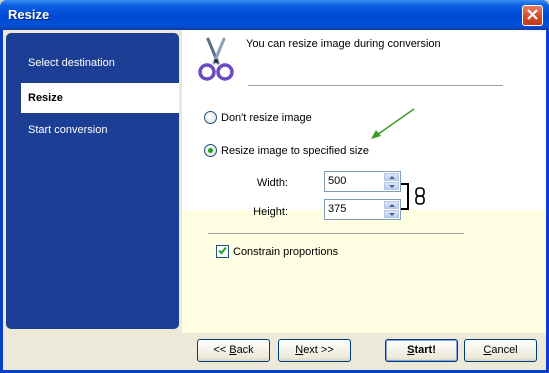 The height and width of the screenshot is (373, 549). What do you see at coordinates (221, 350) in the screenshot?
I see `back-button-label-prefix: <<` at bounding box center [221, 350].